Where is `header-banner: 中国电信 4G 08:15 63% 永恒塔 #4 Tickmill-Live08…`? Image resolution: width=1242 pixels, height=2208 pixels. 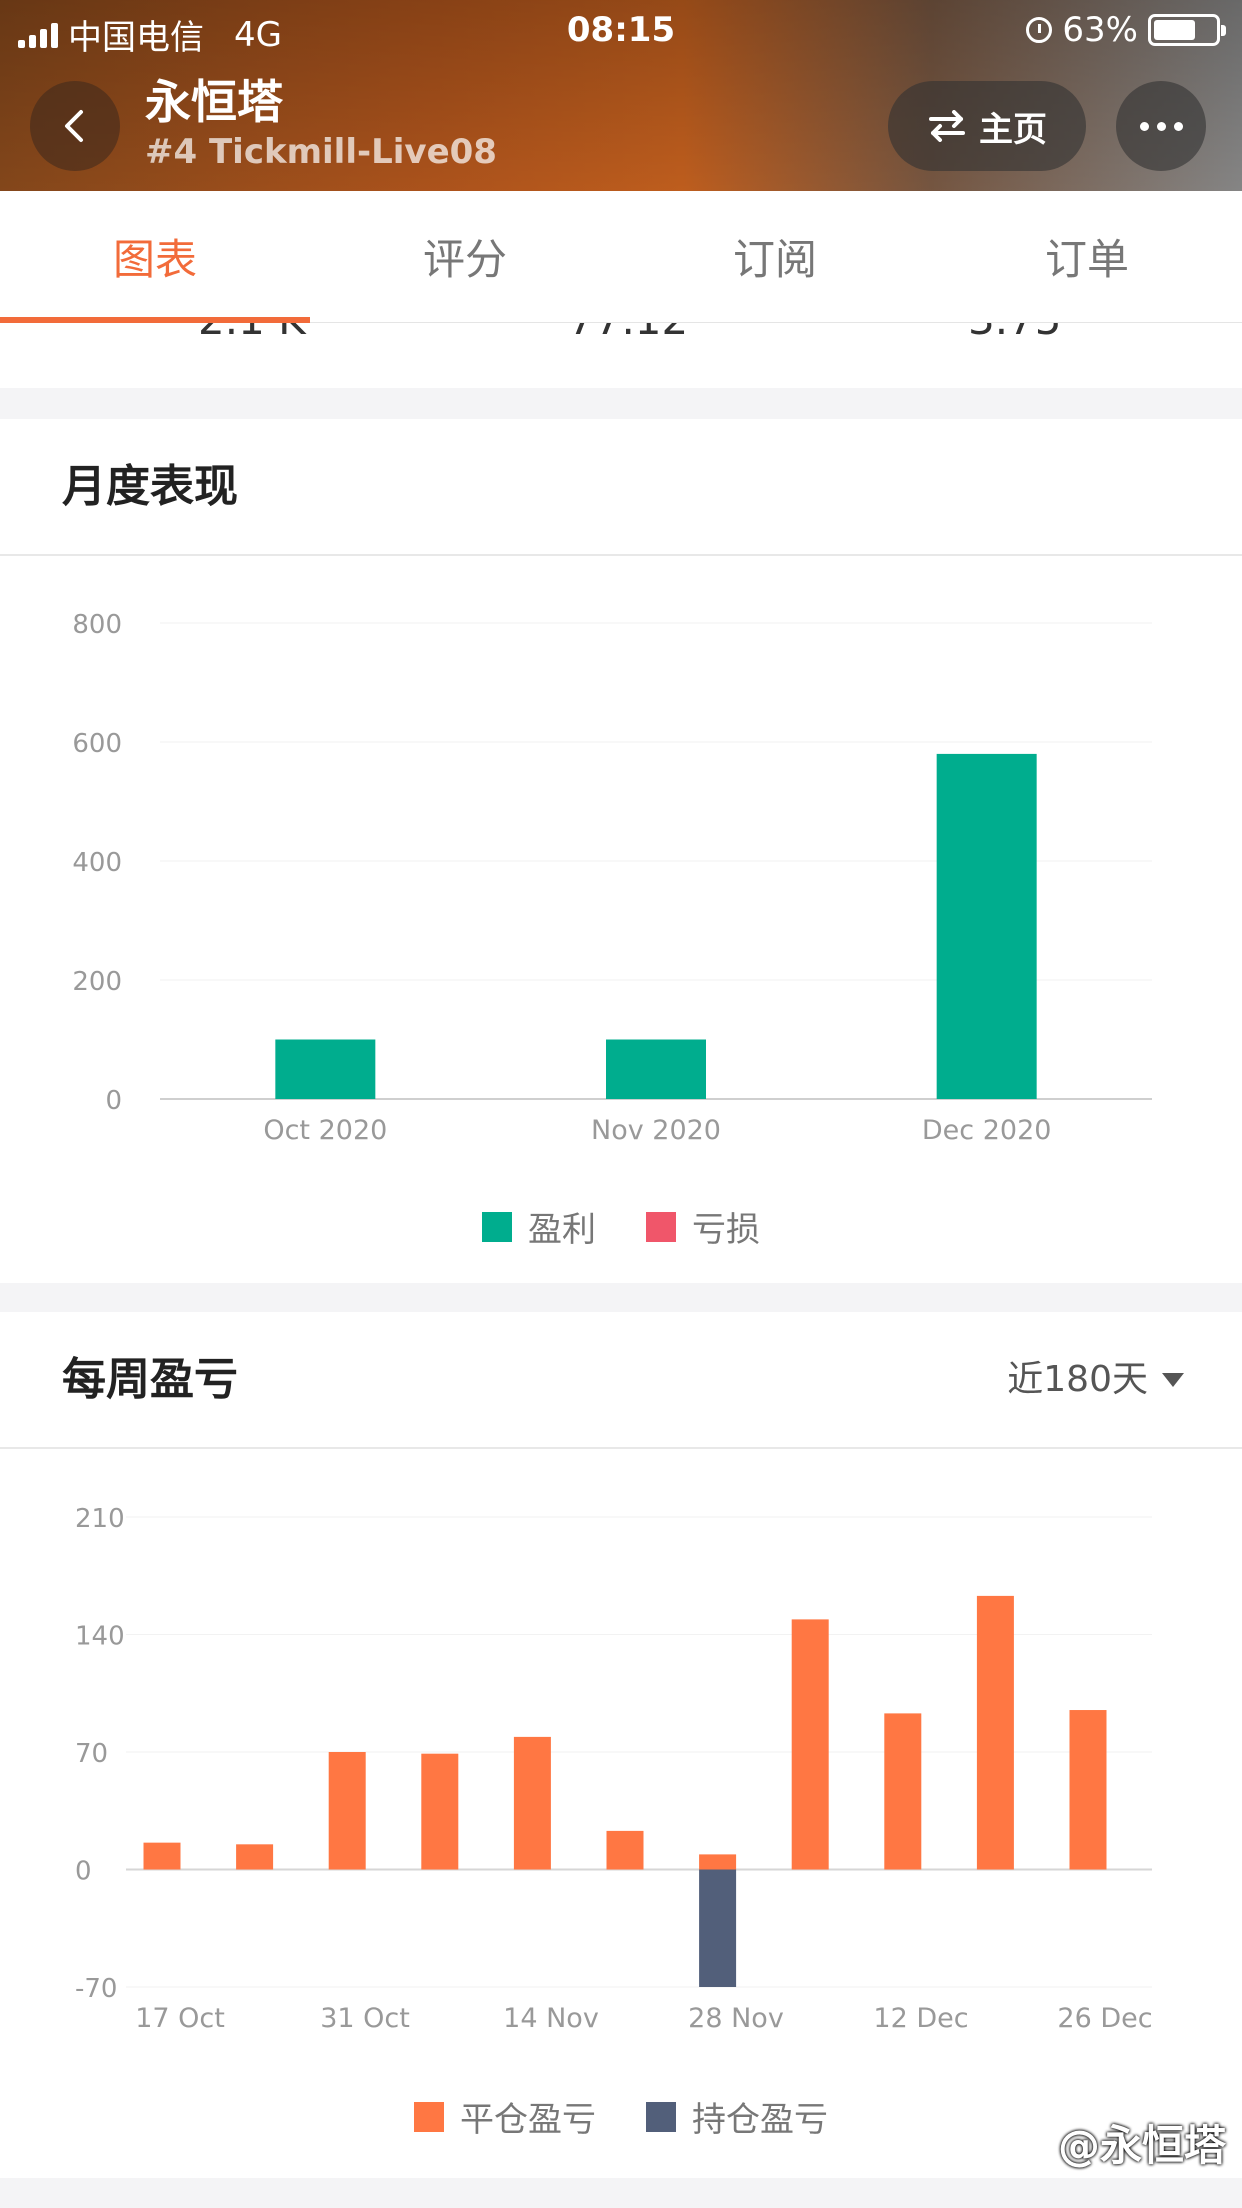
header-banner: 中国电信 4G 08:15 63% 永恒塔 #4 Tickmill-Live08… is located at coordinates (621, 95).